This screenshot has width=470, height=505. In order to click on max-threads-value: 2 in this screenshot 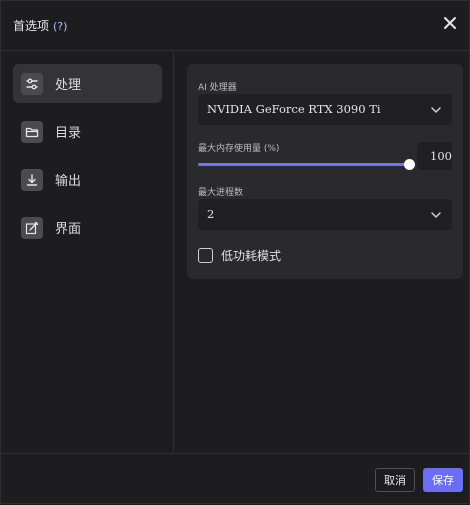, I will do `click(211, 214)`.